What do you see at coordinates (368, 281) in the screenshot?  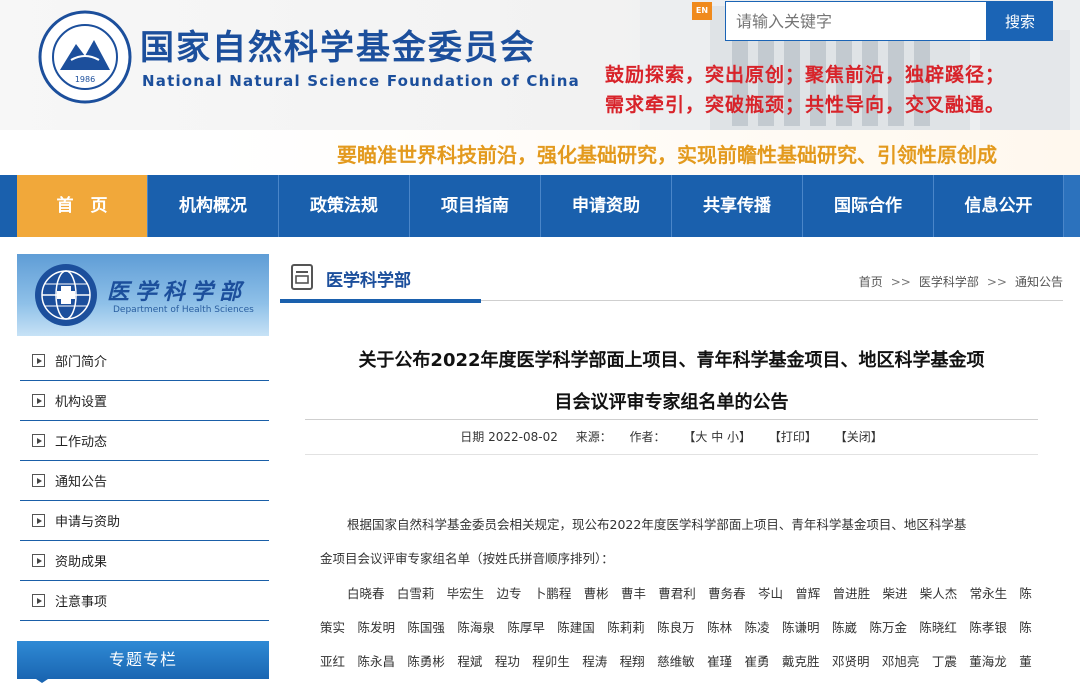 I see `section-title: 医学科学部` at bounding box center [368, 281].